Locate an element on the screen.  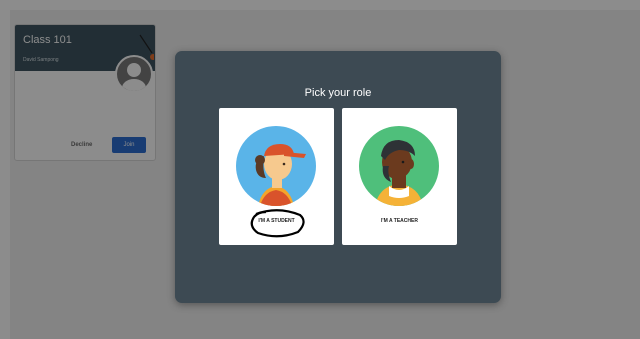
dialog-title: Pick your role is located at coordinates (338, 93).